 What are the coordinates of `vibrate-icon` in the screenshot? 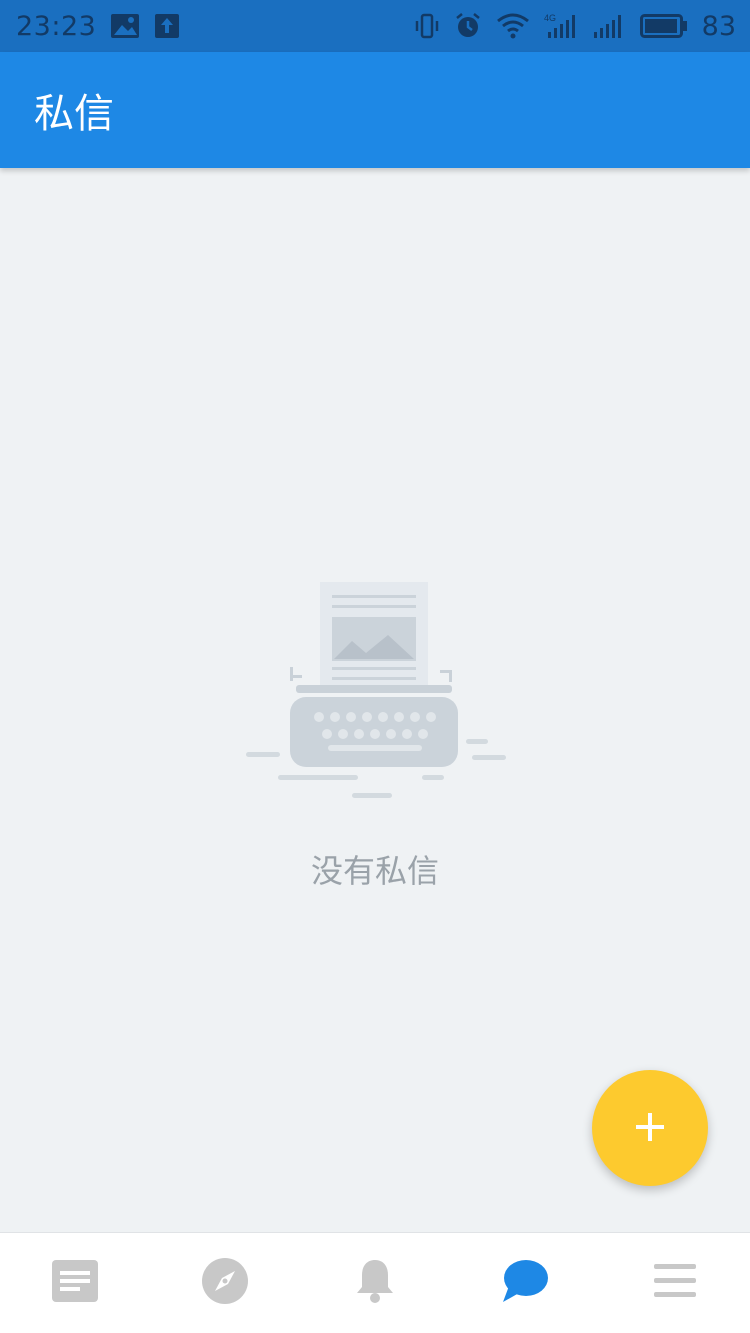 It's located at (427, 26).